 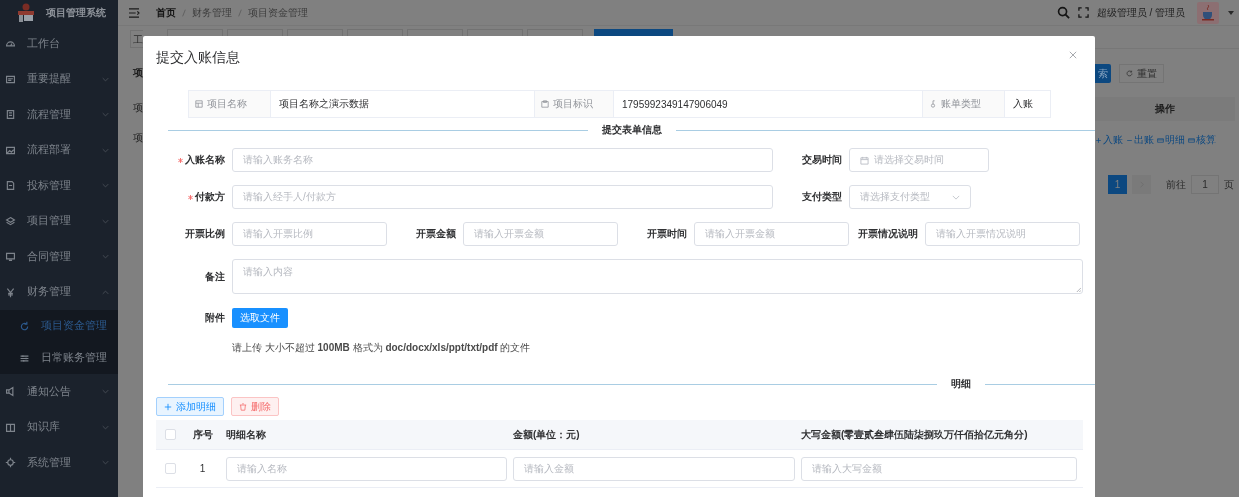 I want to click on choose-file-button: 选取文件, so click(x=260, y=318).